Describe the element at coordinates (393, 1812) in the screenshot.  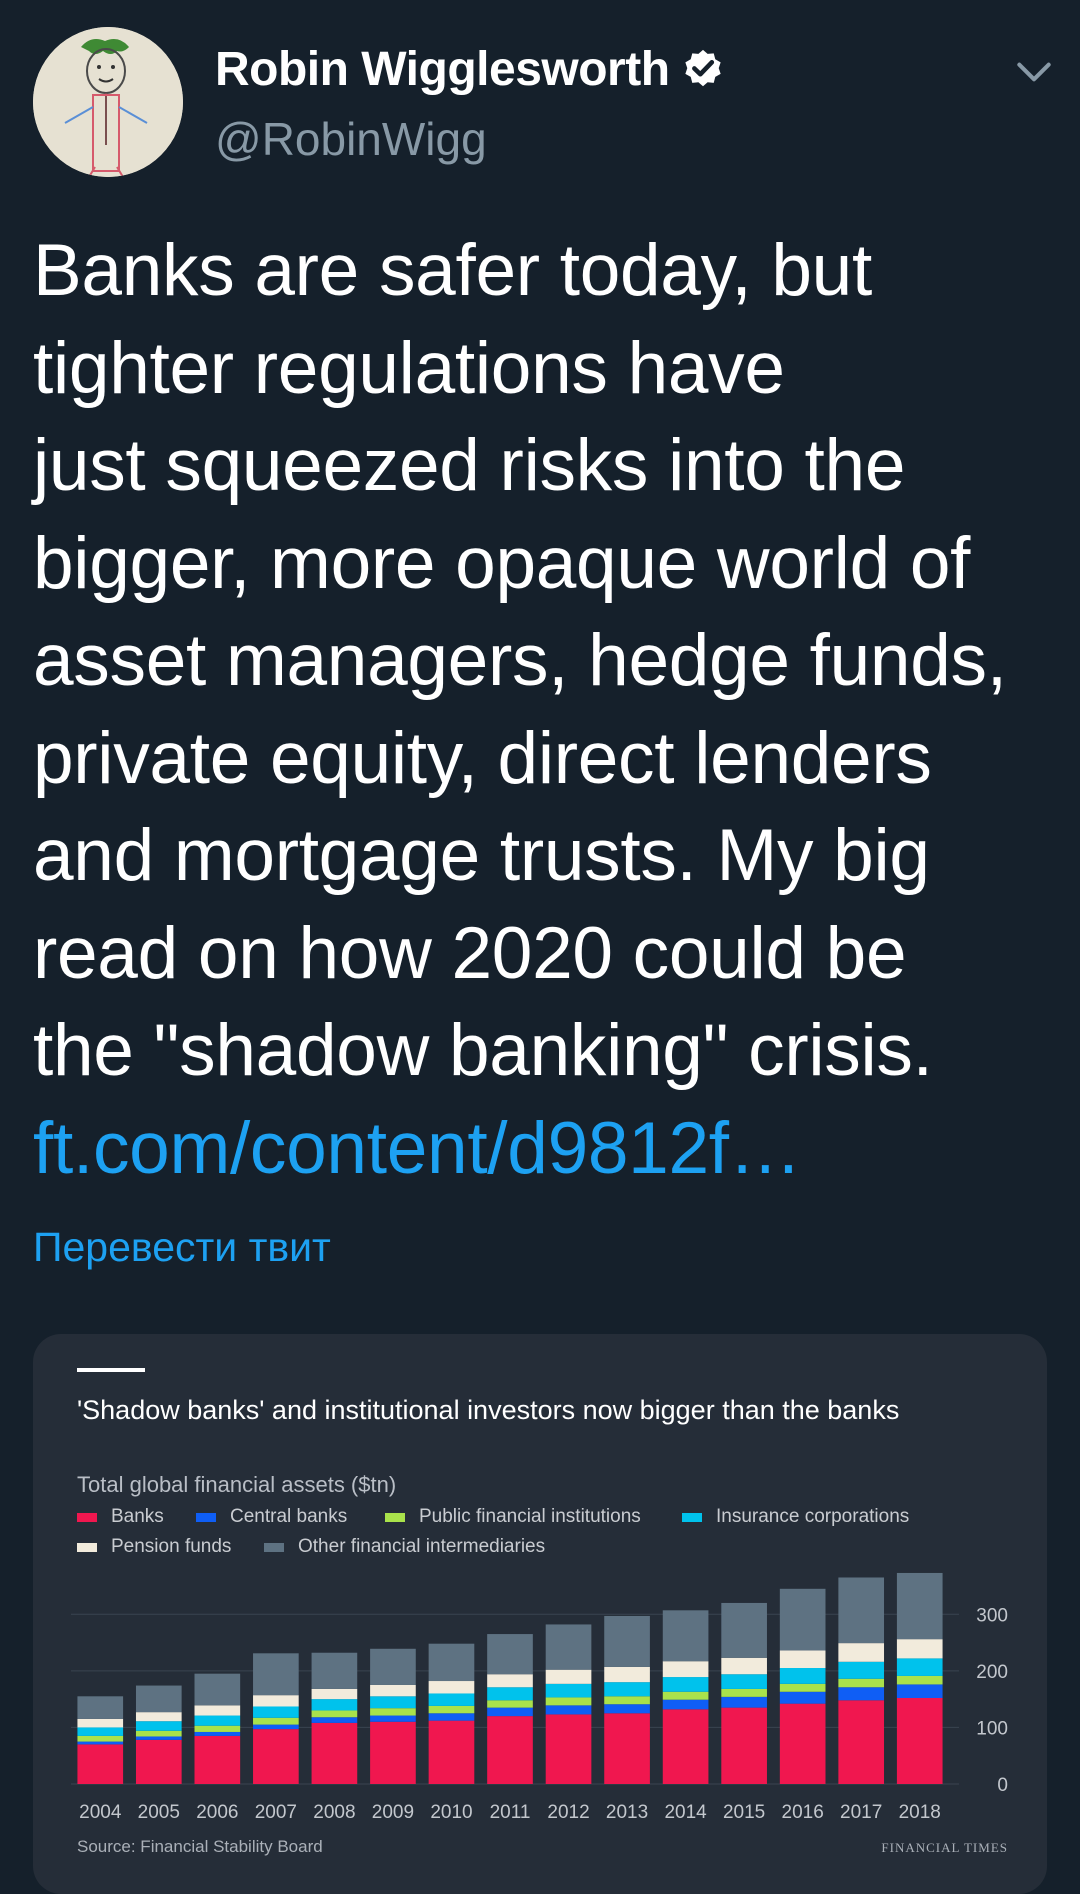
I see `x-tick-label: 2009` at that location.